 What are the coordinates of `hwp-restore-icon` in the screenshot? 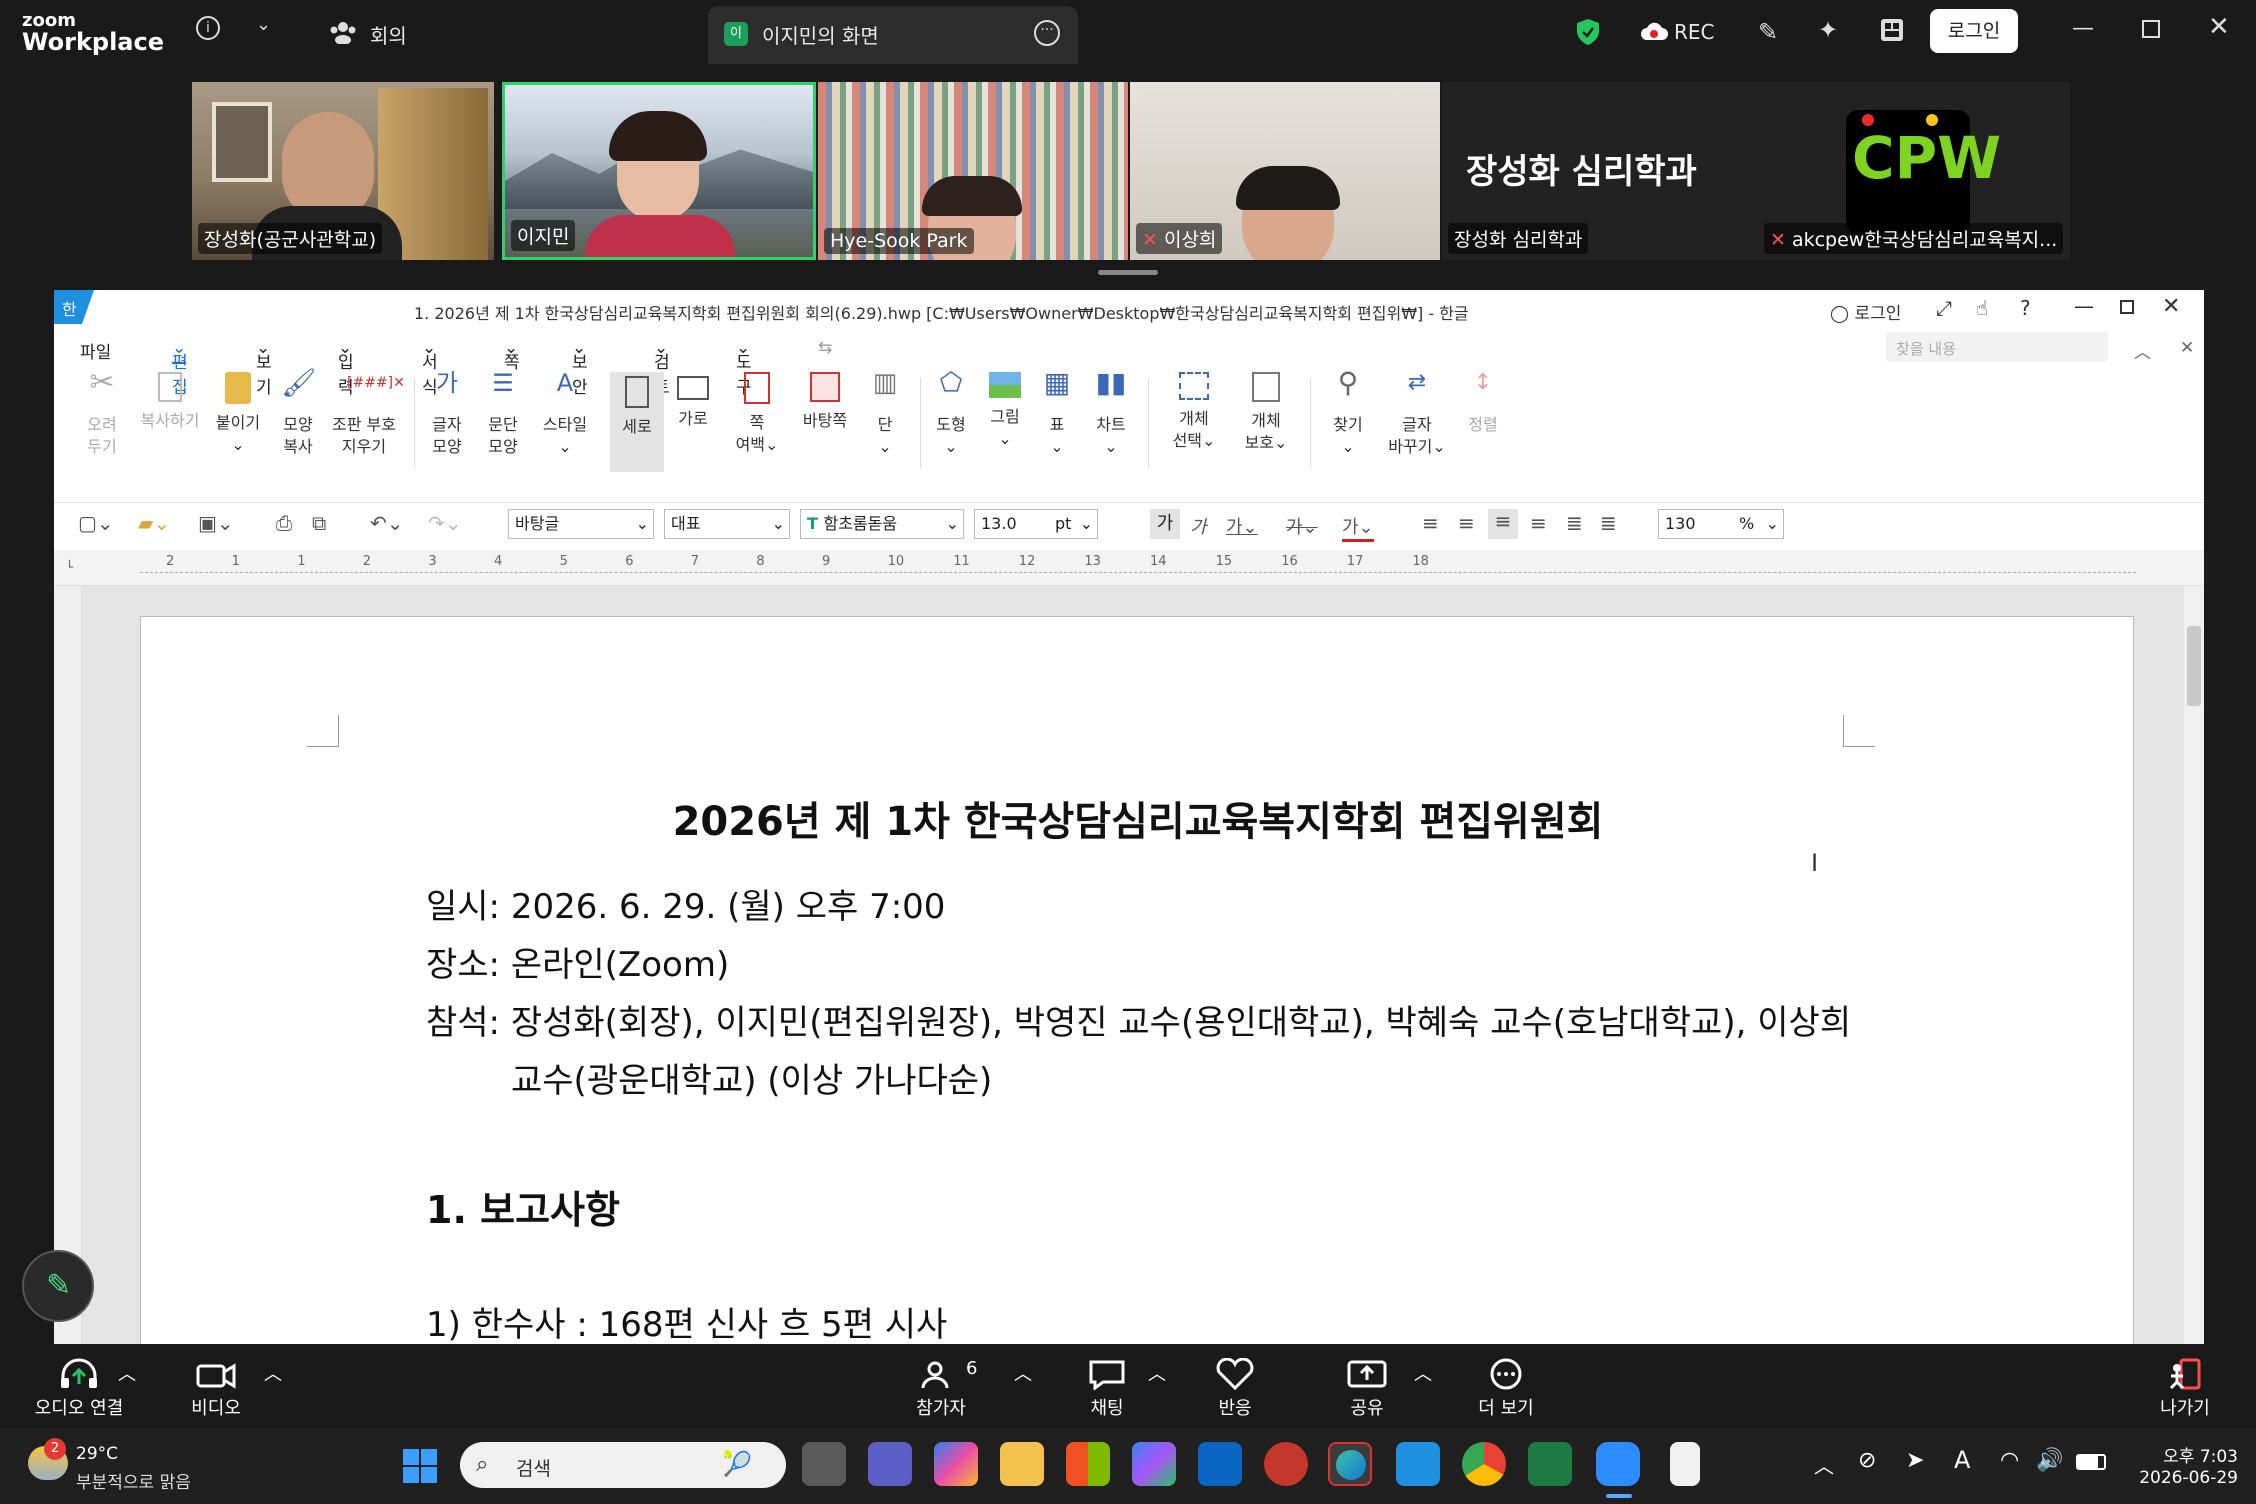 It's located at (2127, 307).